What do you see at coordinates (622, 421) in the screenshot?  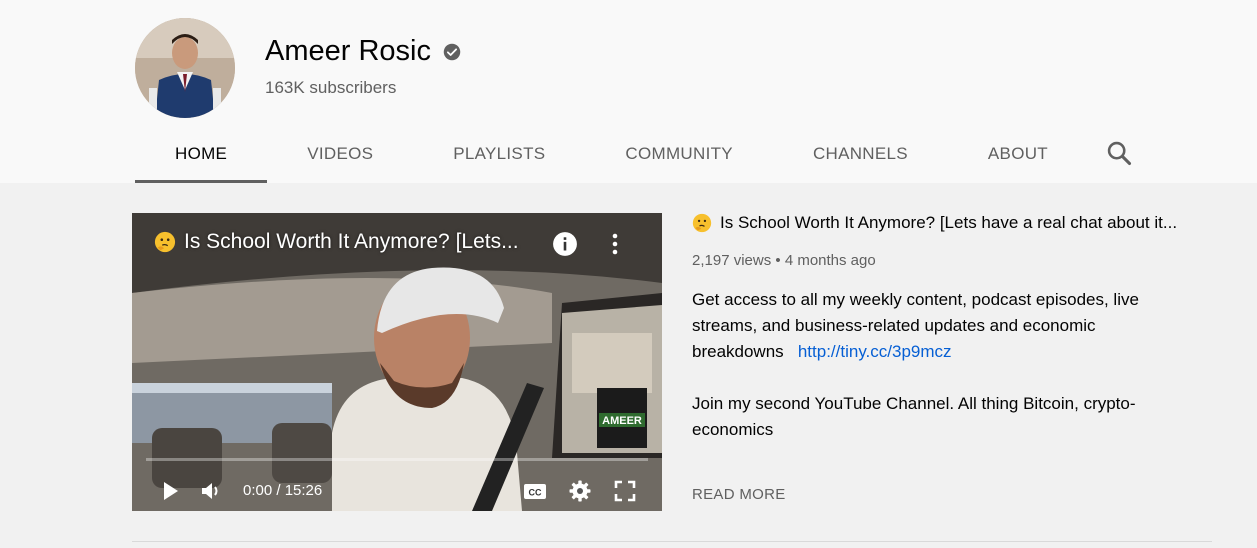 I see `watermark-text: AMEER` at bounding box center [622, 421].